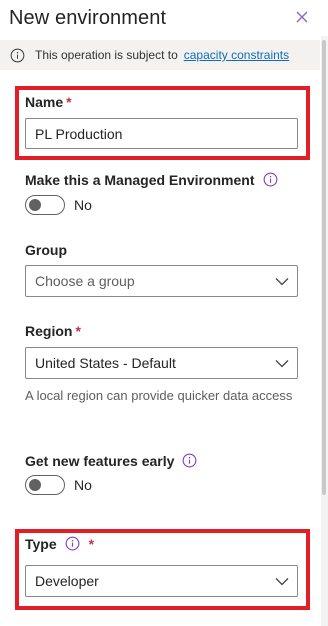 This screenshot has height=626, width=328. What do you see at coordinates (105, 363) in the screenshot?
I see `region-dropdown-value: United States - Default` at bounding box center [105, 363].